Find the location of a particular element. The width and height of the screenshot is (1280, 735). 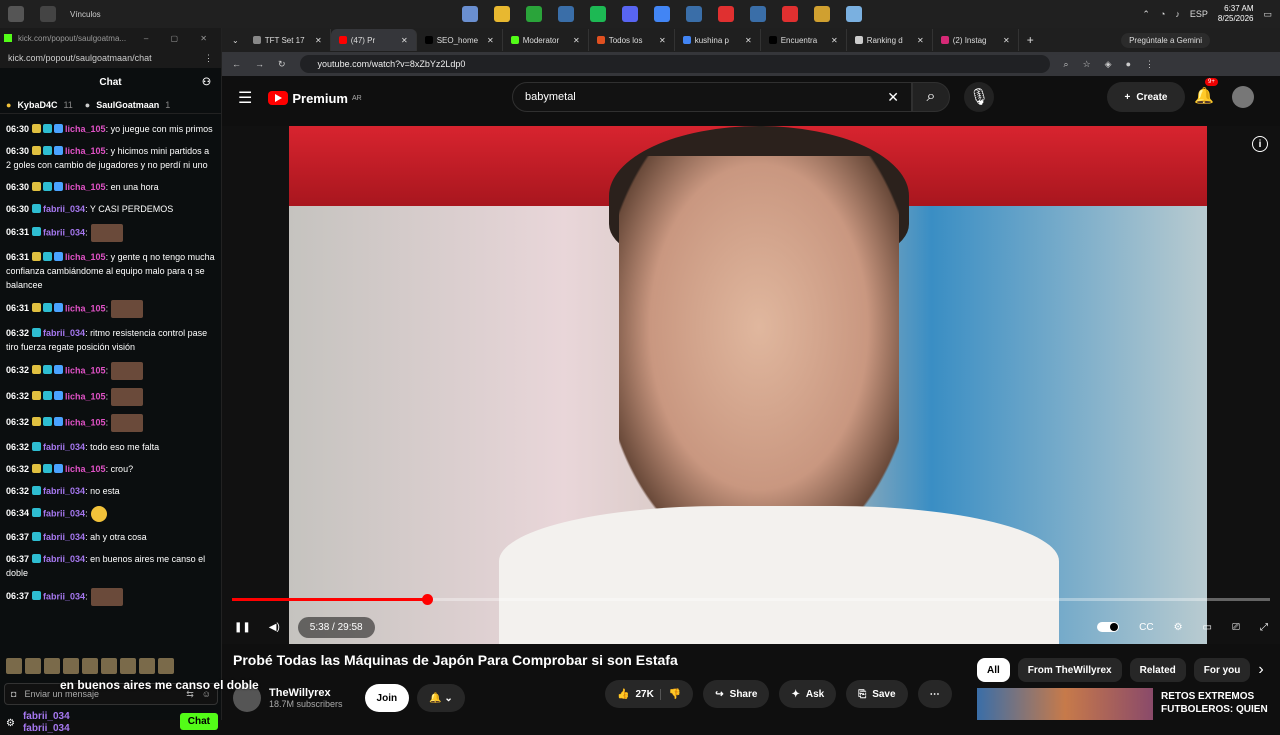

gifter-name: KybaD4C is located at coordinates (37, 105).